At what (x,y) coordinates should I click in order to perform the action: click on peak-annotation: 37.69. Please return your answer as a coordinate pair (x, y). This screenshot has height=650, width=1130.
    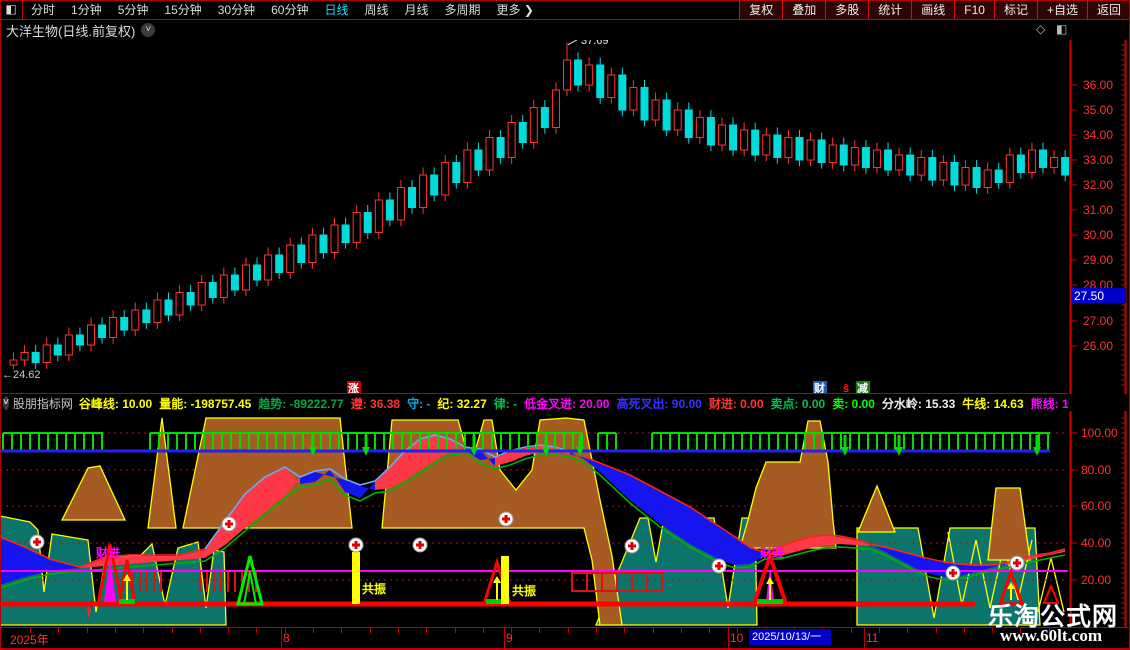
    Looking at the image, I should click on (595, 43).